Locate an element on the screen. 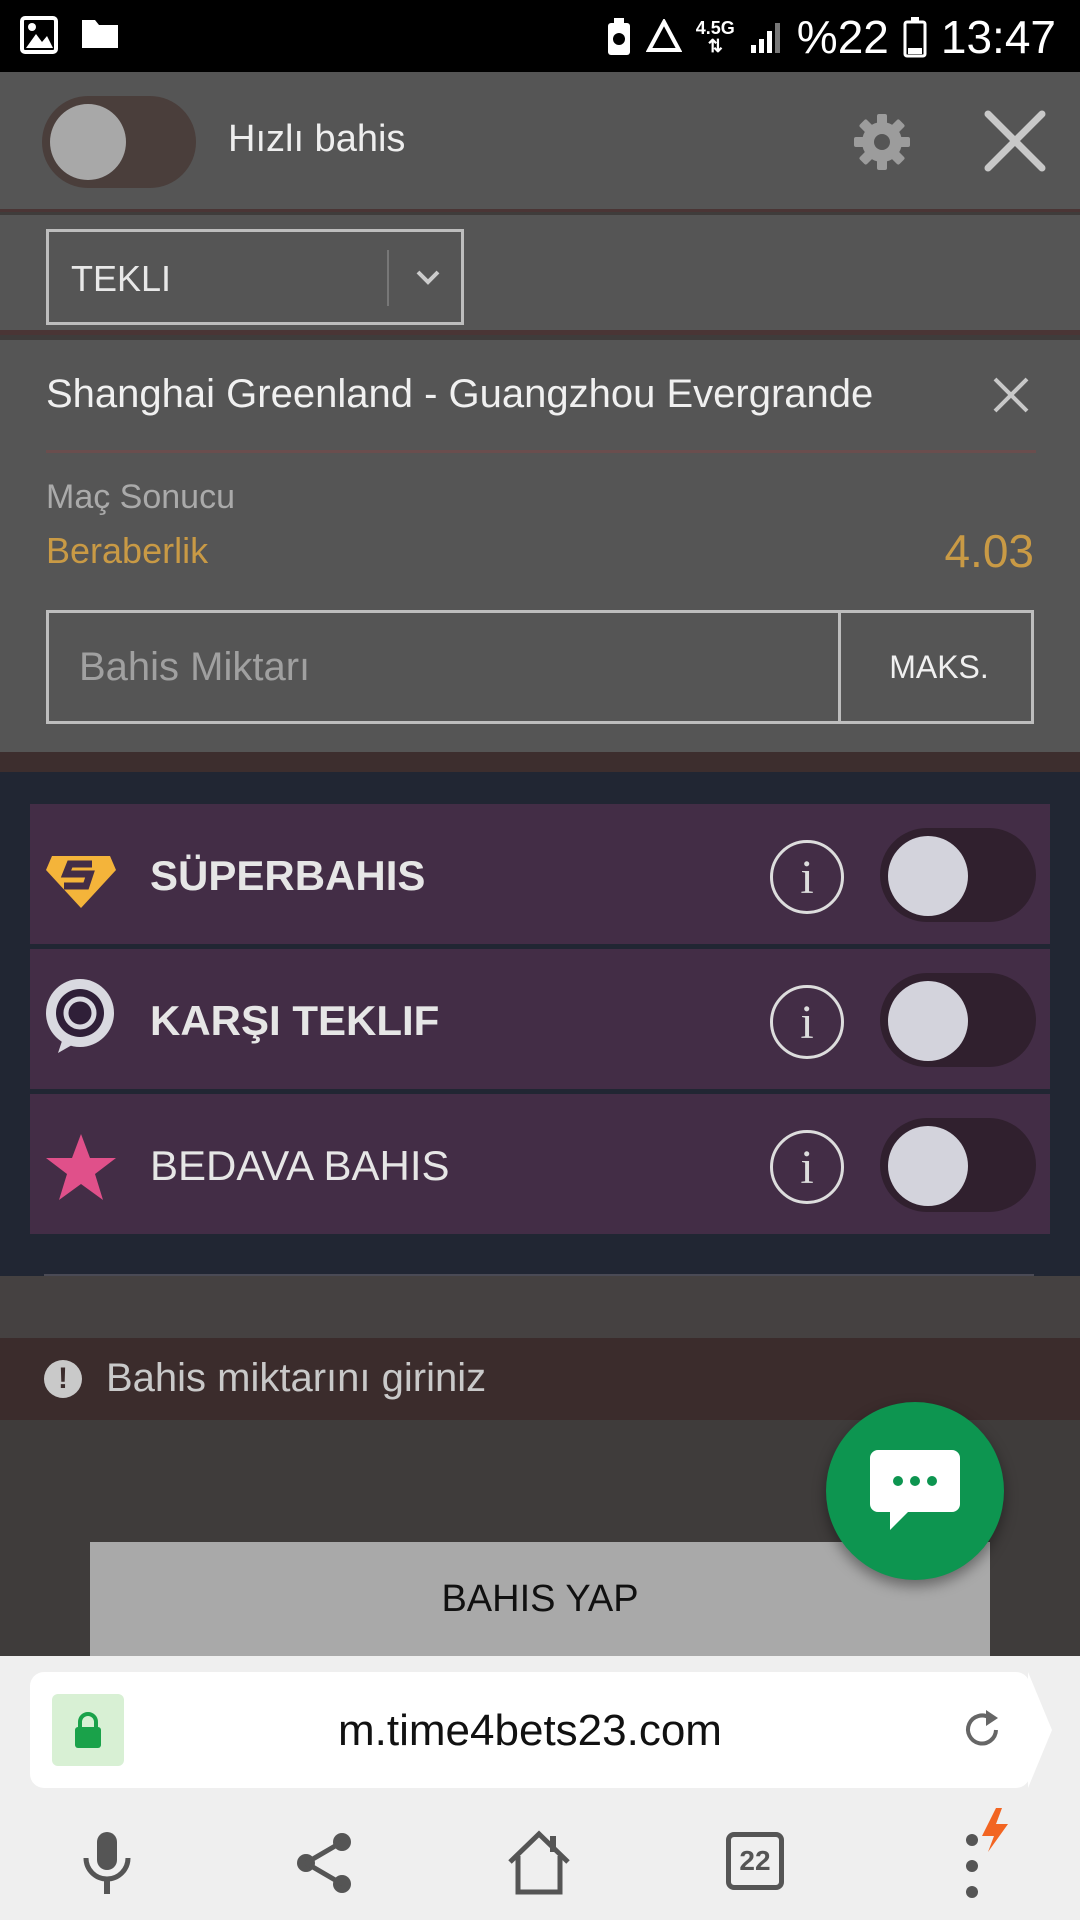  promo-label: KARŞI TEKLIF is located at coordinates (295, 1020).